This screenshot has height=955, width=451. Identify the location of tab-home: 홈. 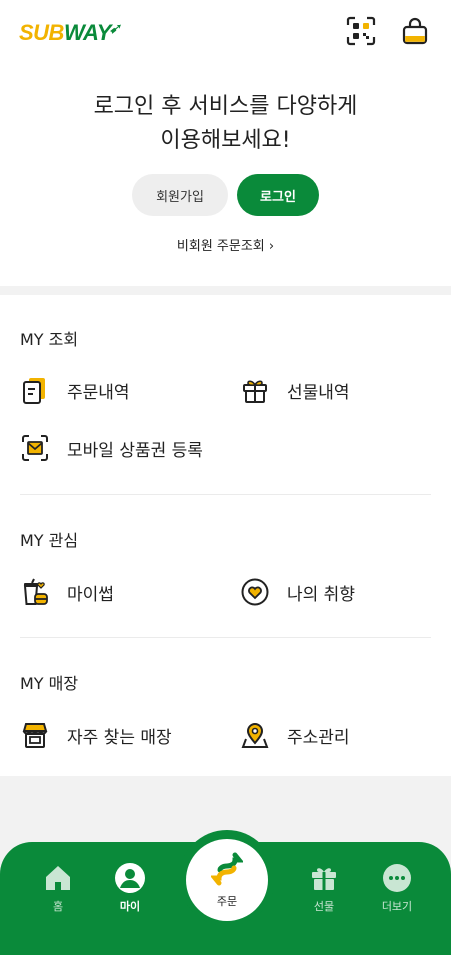
(58, 888).